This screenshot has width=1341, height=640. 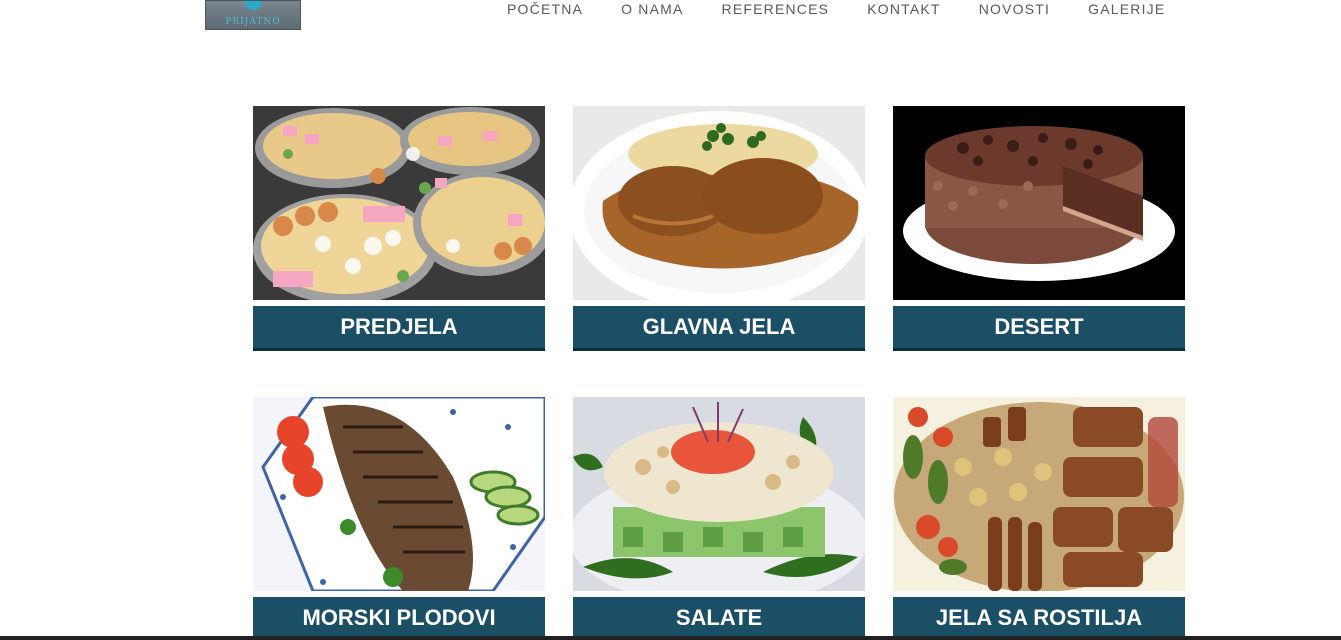 I want to click on category-card-morski-plodovi: MORSKI PLODOVI, so click(x=399, y=518).